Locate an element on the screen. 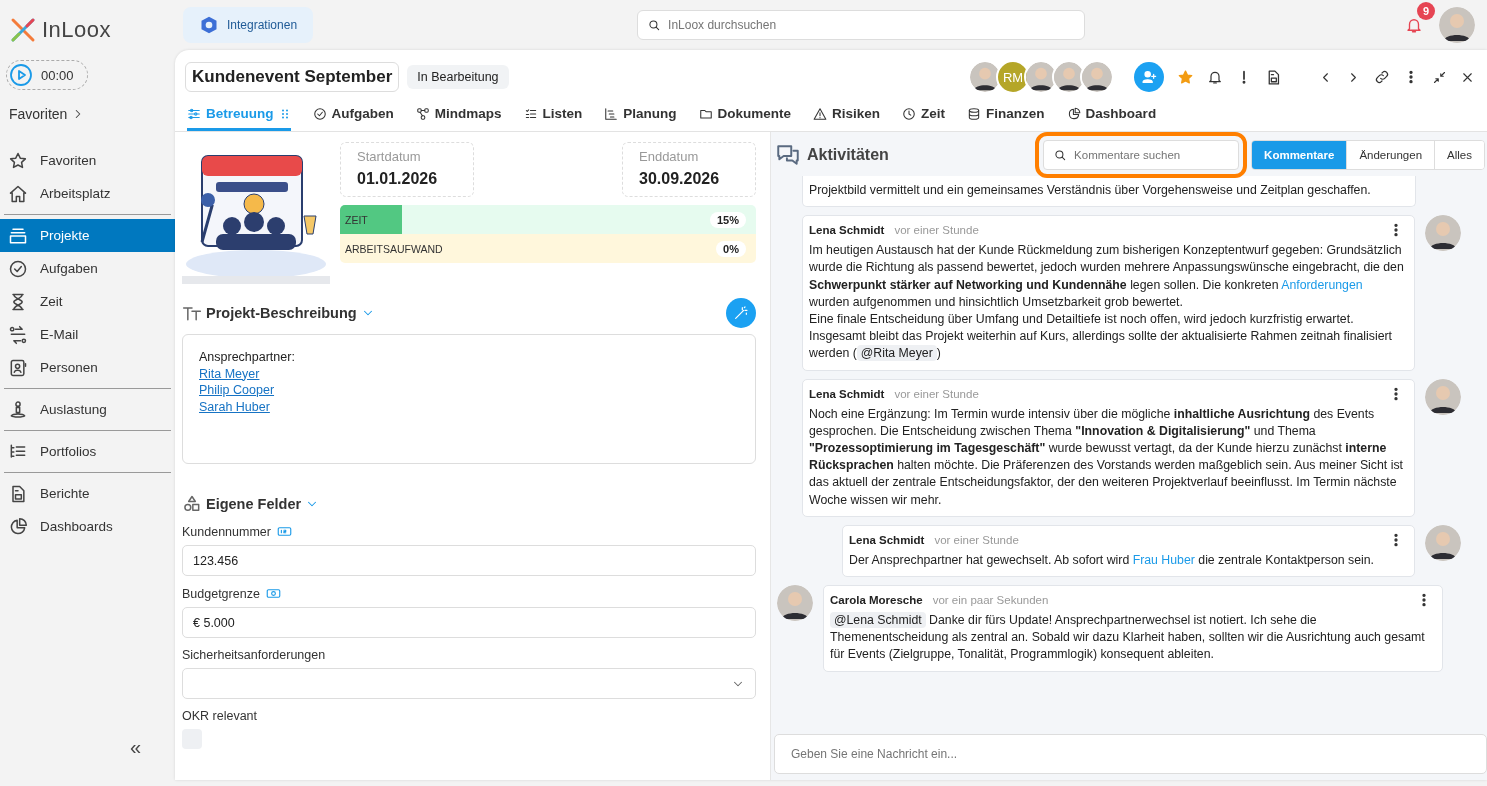 The height and width of the screenshot is (786, 1487). warning-icon is located at coordinates (820, 113).